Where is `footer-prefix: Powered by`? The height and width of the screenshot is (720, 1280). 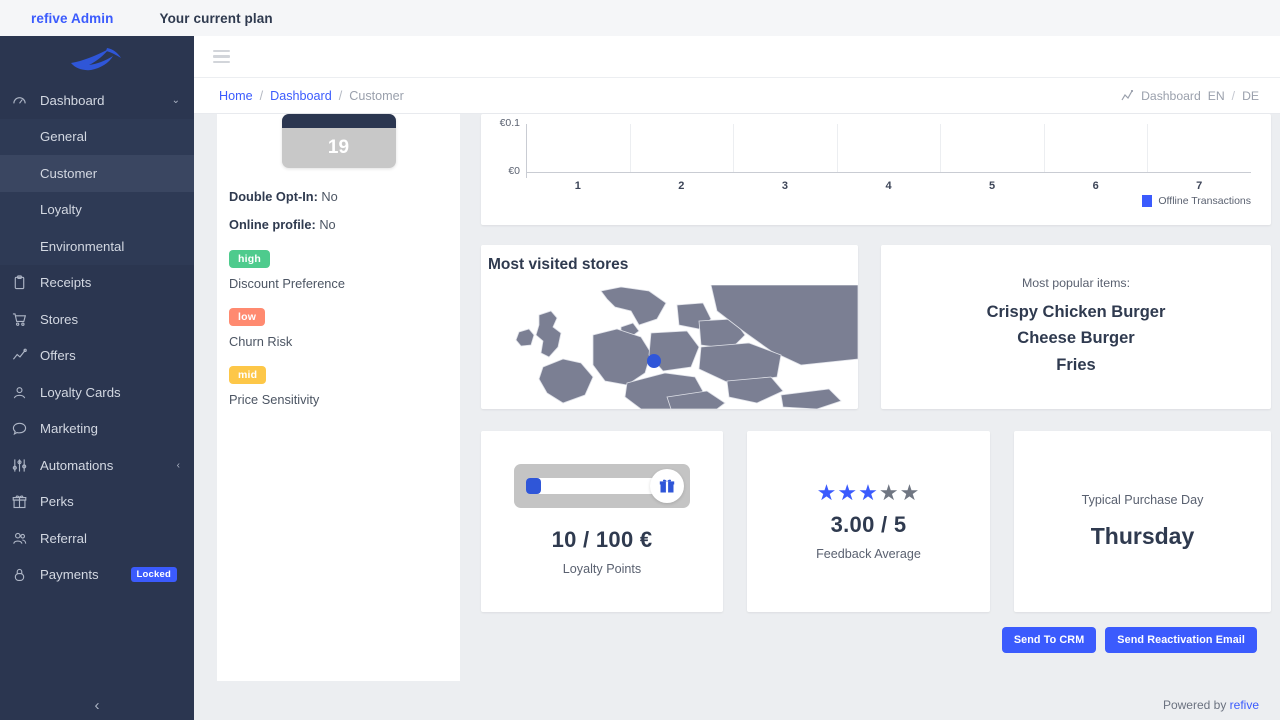 footer-prefix: Powered by is located at coordinates (1196, 705).